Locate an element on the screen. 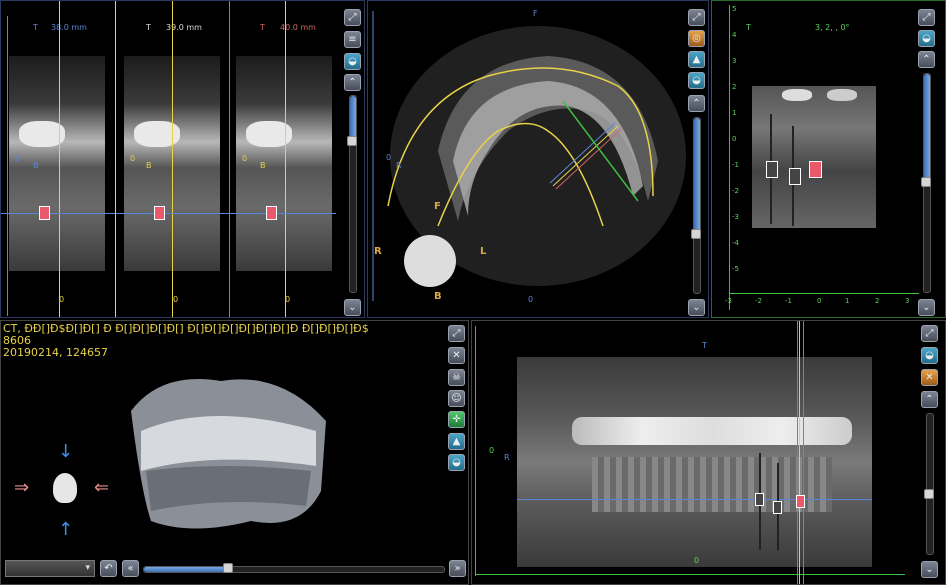 This screenshot has width=946, height=585. skull-view-icon: ☠ is located at coordinates (456, 377).